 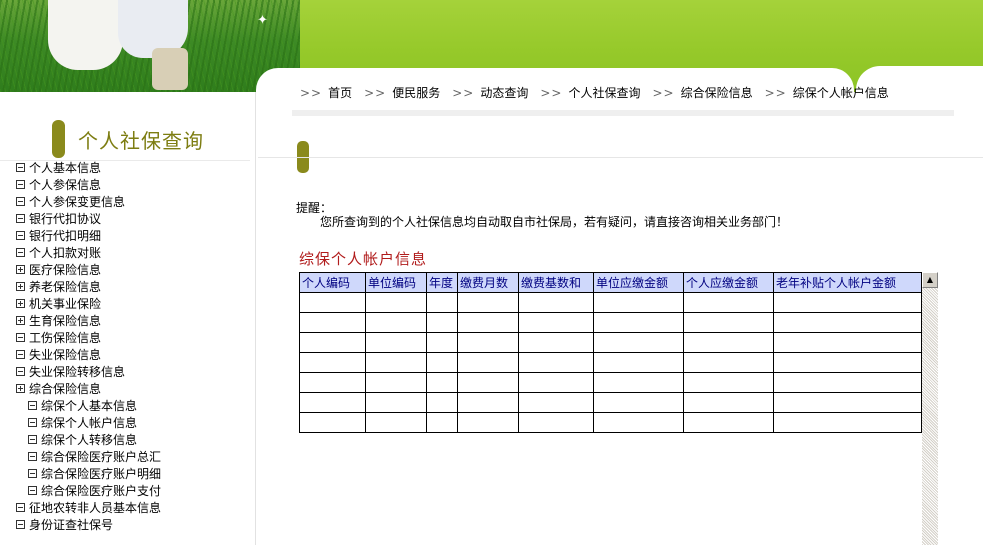 I want to click on sidebar-item: 综保个人帐户信息, so click(x=135, y=423).